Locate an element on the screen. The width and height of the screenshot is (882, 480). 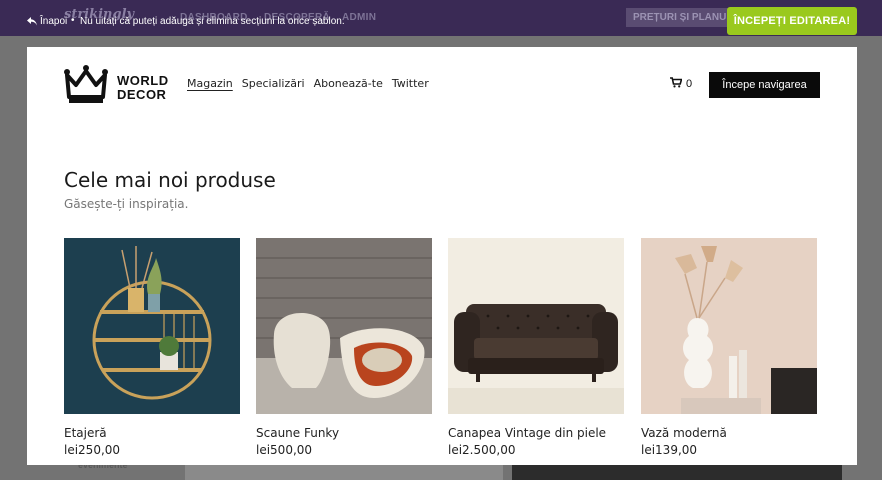
product-price: lei500,00 is located at coordinates (284, 450).